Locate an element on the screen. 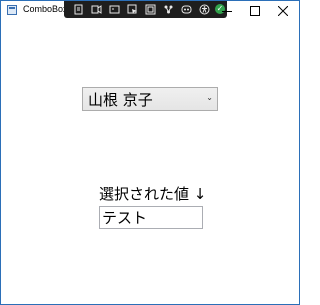  minimize-button is located at coordinates (227, 11).